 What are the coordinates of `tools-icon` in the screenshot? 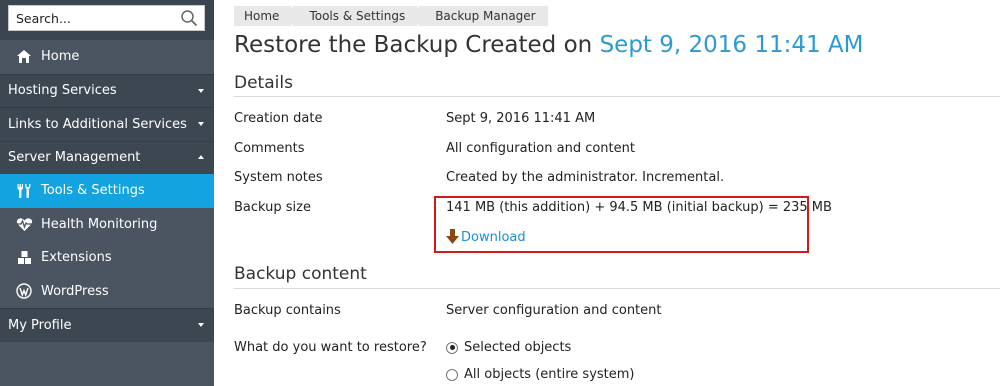 It's located at (24, 191).